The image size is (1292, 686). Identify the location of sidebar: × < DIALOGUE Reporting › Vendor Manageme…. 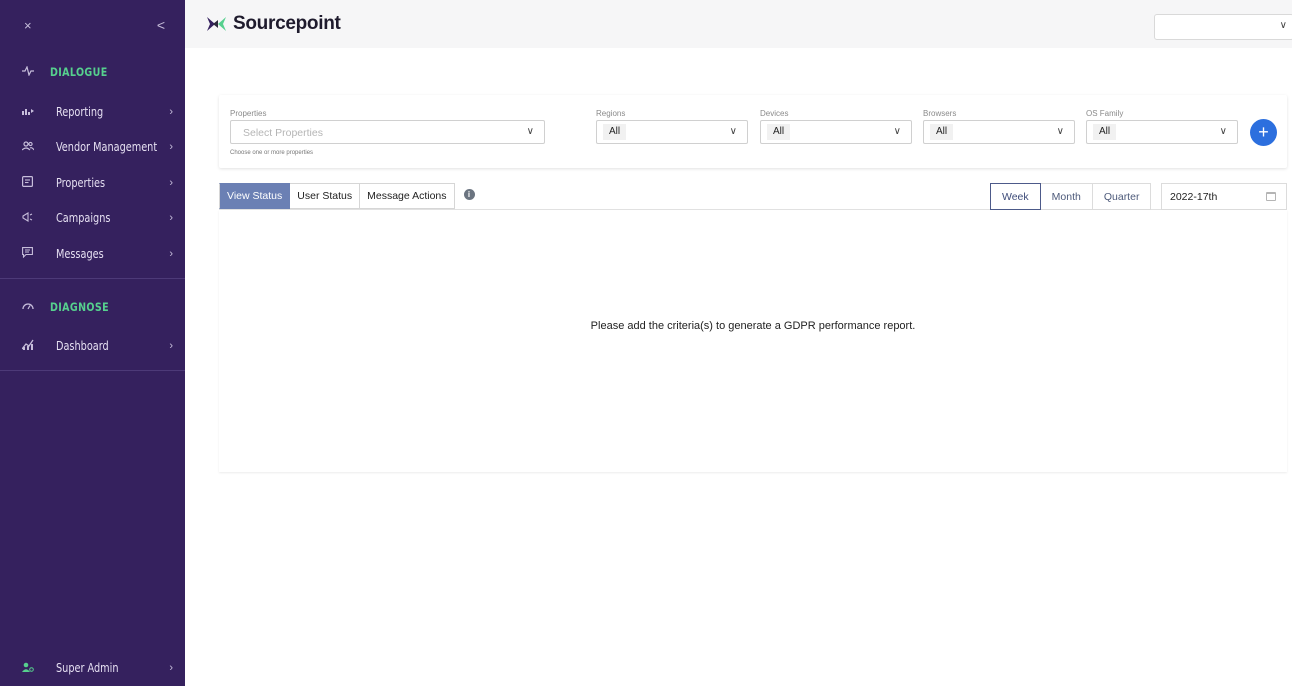
(92, 343).